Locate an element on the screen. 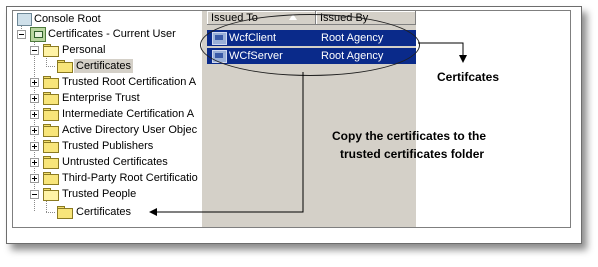 The width and height of the screenshot is (598, 267). arrow-to-target-folder is located at coordinates (226, 144).